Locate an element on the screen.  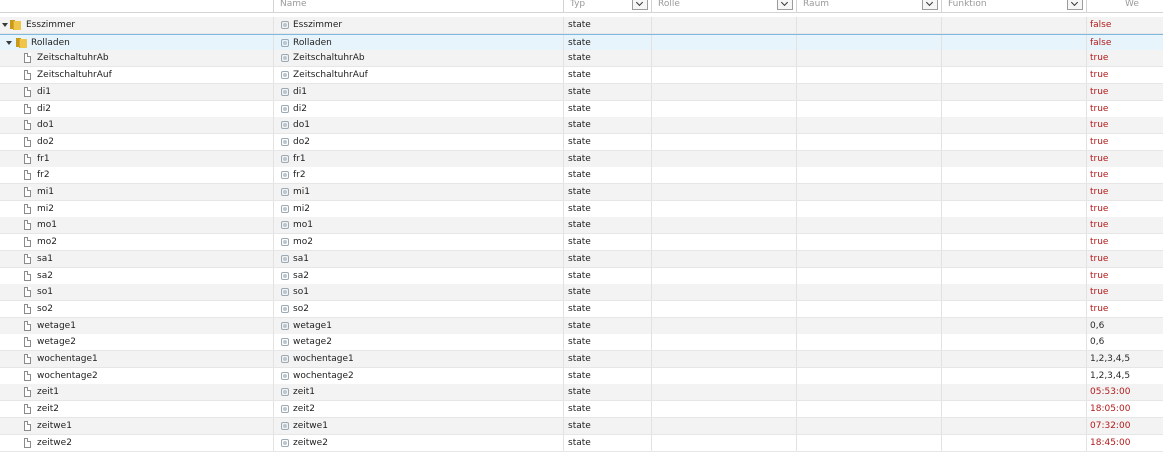
table-row: wochentage2 wochentage2 state 1,2,3,4,5 is located at coordinates (581, 376).